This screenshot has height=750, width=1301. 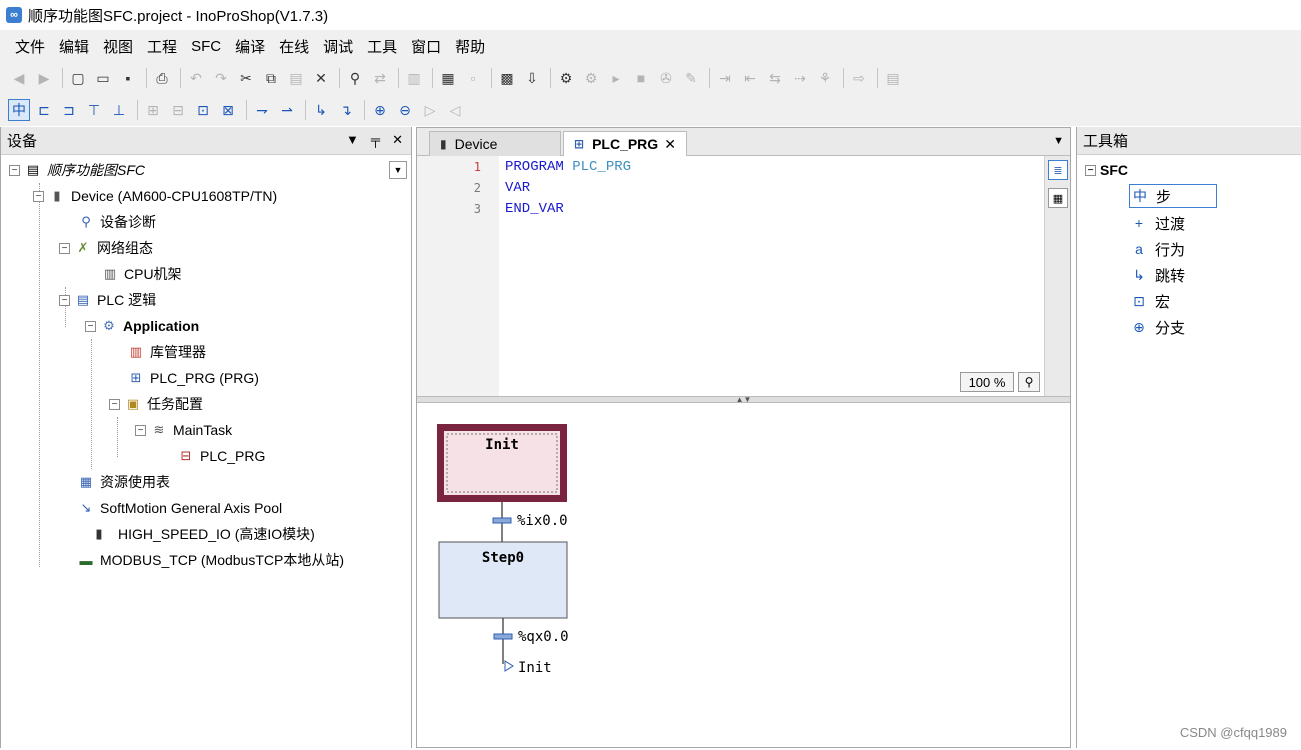 What do you see at coordinates (116, 222) in the screenshot?
I see `tree-diag: ⚲ 设备诊断` at bounding box center [116, 222].